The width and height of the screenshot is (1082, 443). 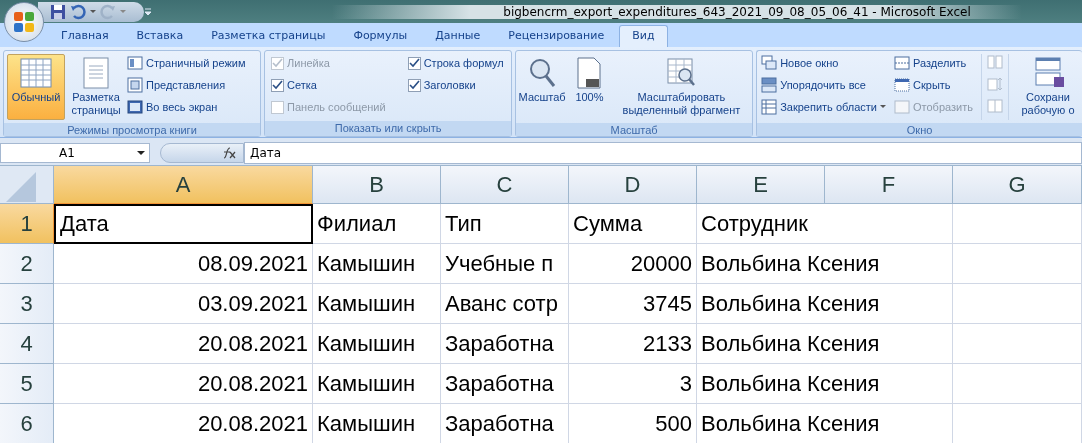 What do you see at coordinates (27, 344) in the screenshot?
I see `row-header: 4` at bounding box center [27, 344].